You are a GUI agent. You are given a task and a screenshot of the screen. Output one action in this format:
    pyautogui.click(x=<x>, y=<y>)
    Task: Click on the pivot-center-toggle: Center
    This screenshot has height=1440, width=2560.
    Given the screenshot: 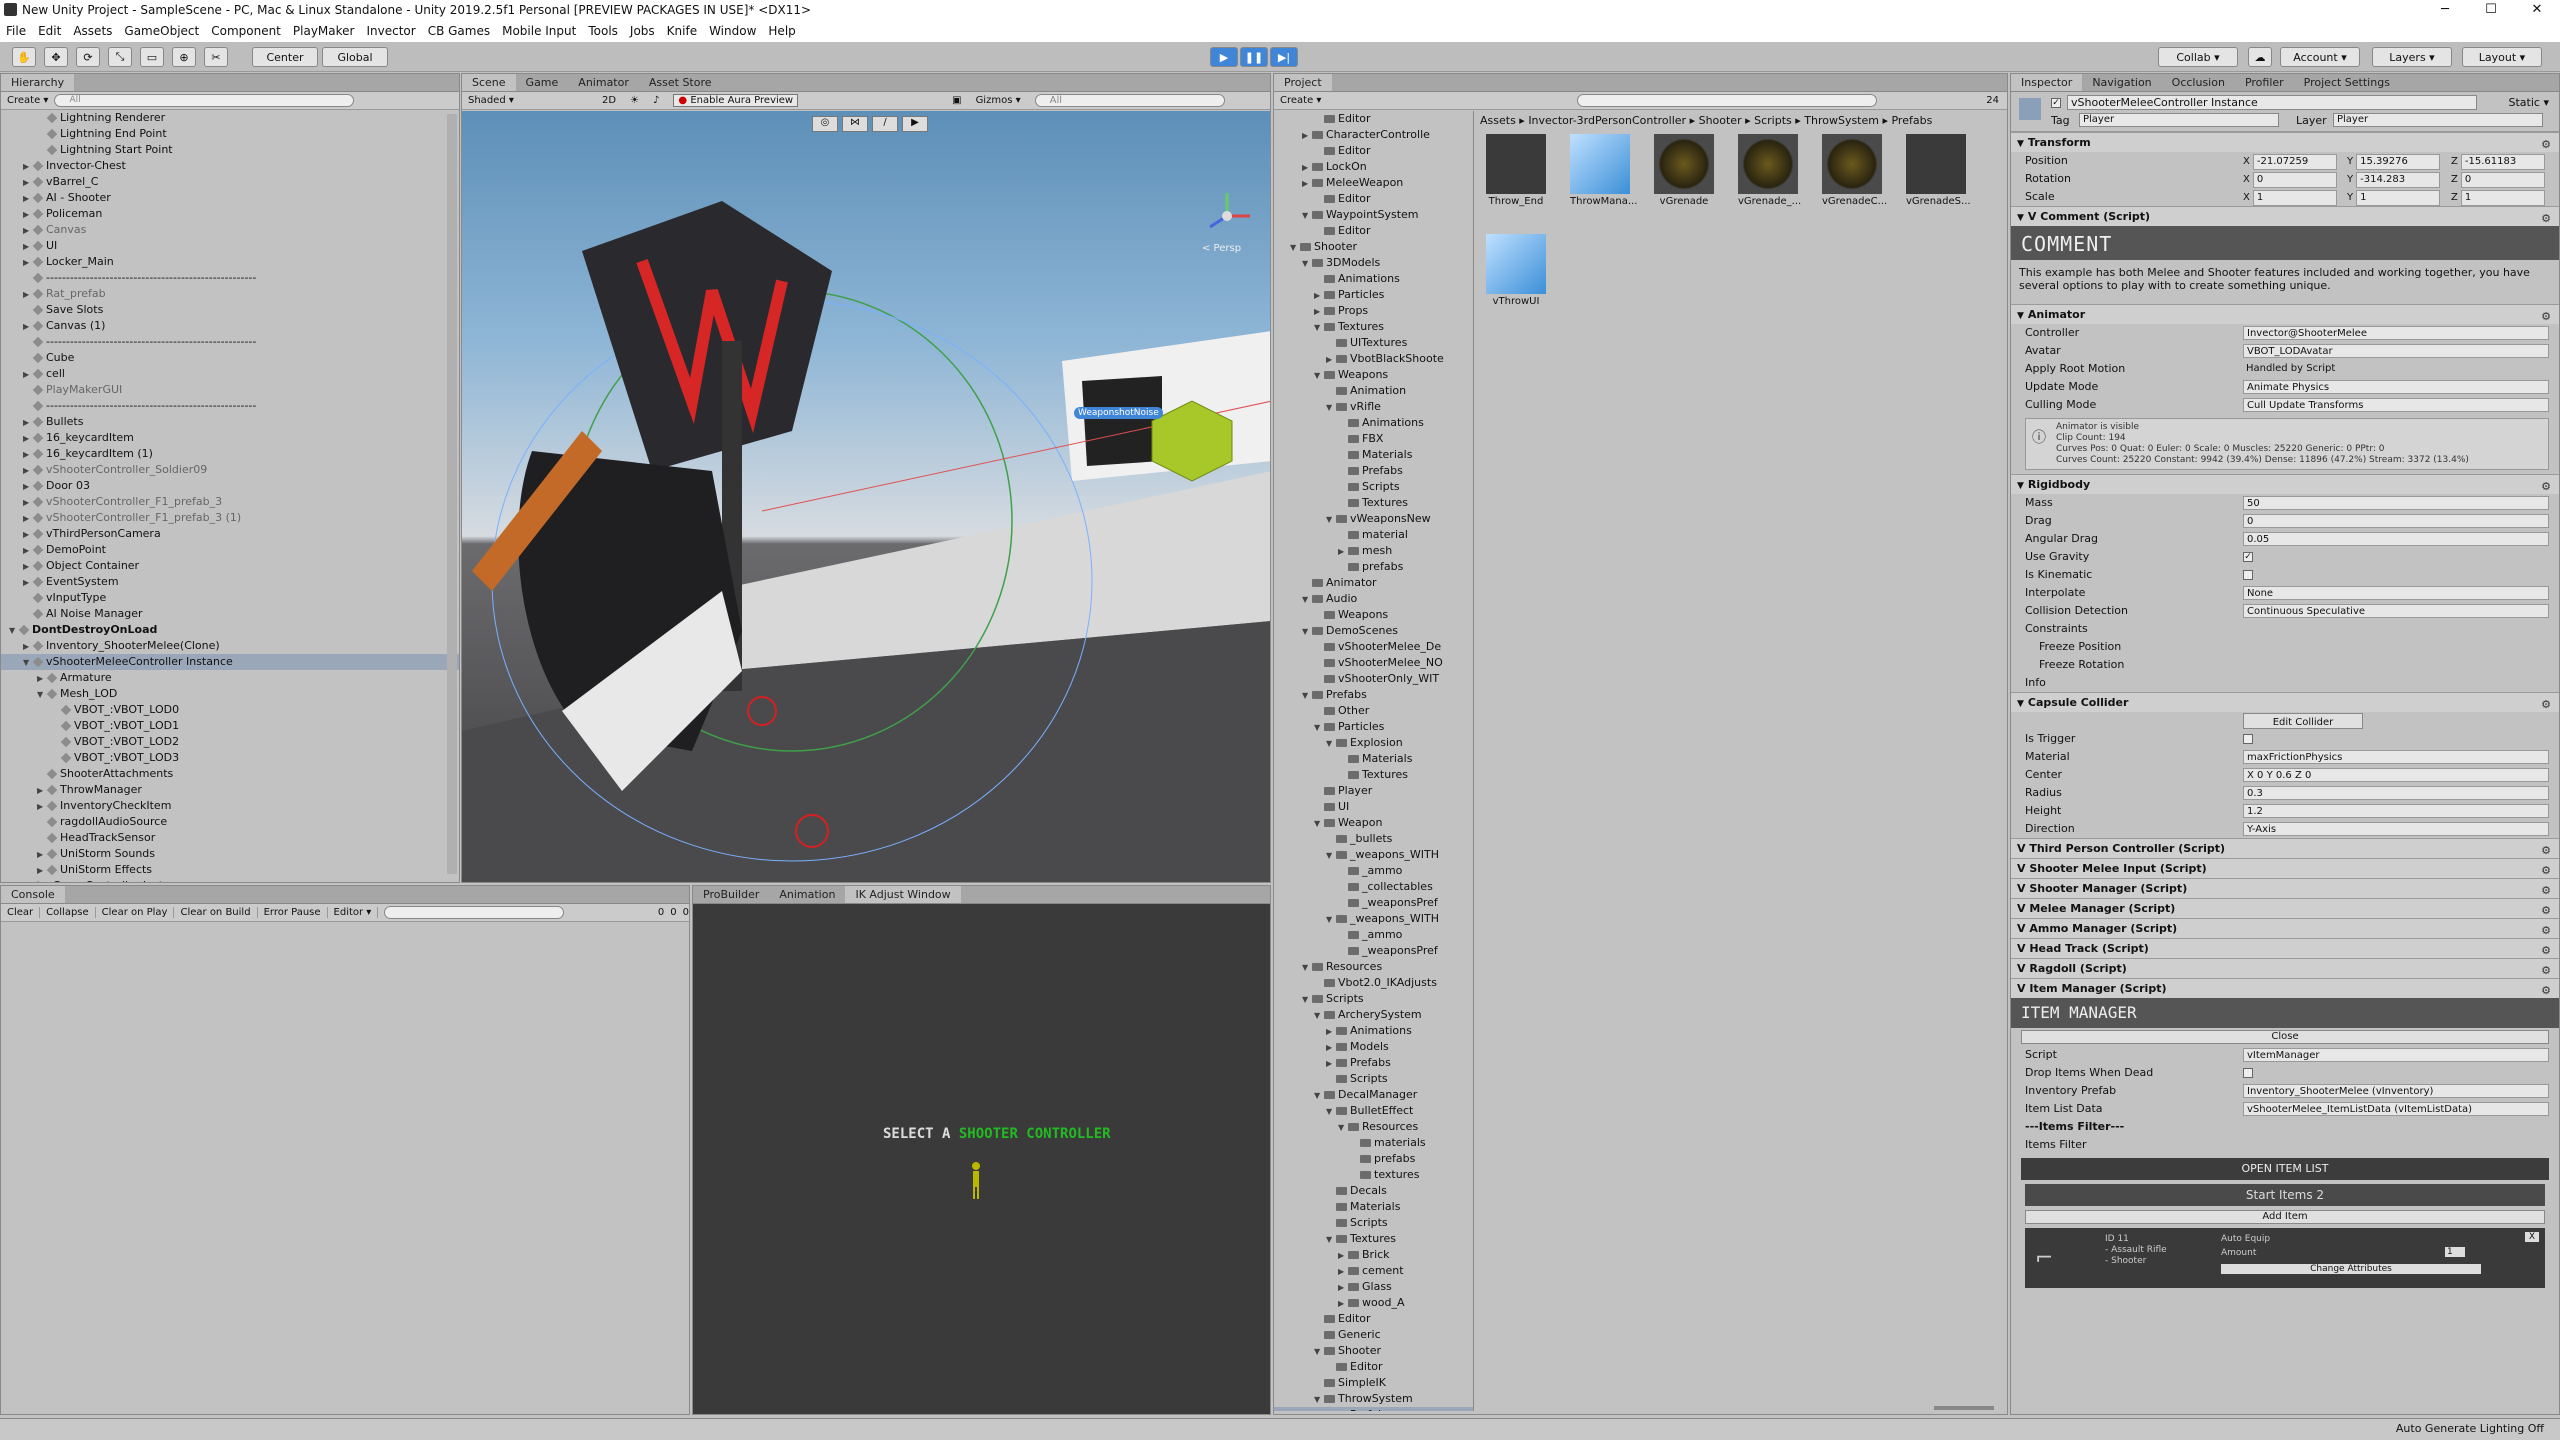 What is the action you would take?
    pyautogui.click(x=285, y=57)
    